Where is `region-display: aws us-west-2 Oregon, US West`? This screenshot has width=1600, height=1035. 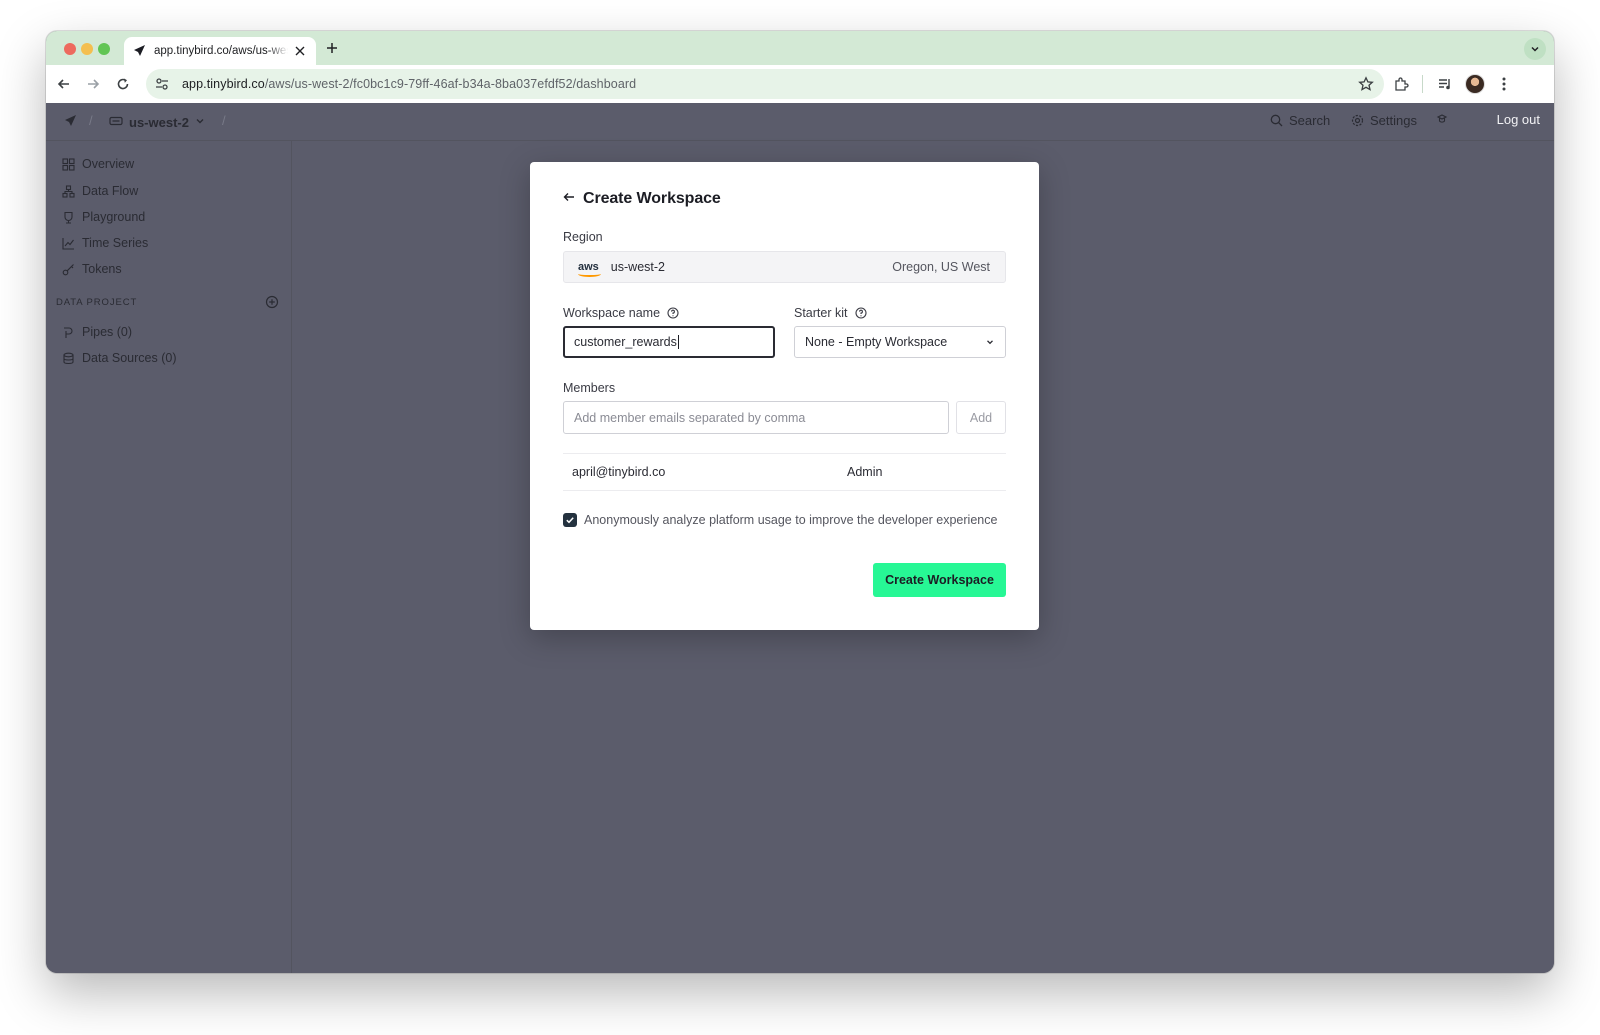
region-display: aws us-west-2 Oregon, US West is located at coordinates (784, 267).